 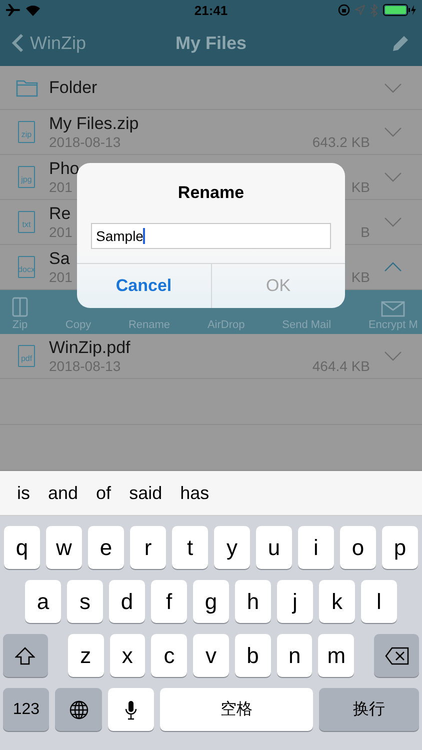 I want to click on file-name: WinZip.pdf, so click(x=90, y=348).